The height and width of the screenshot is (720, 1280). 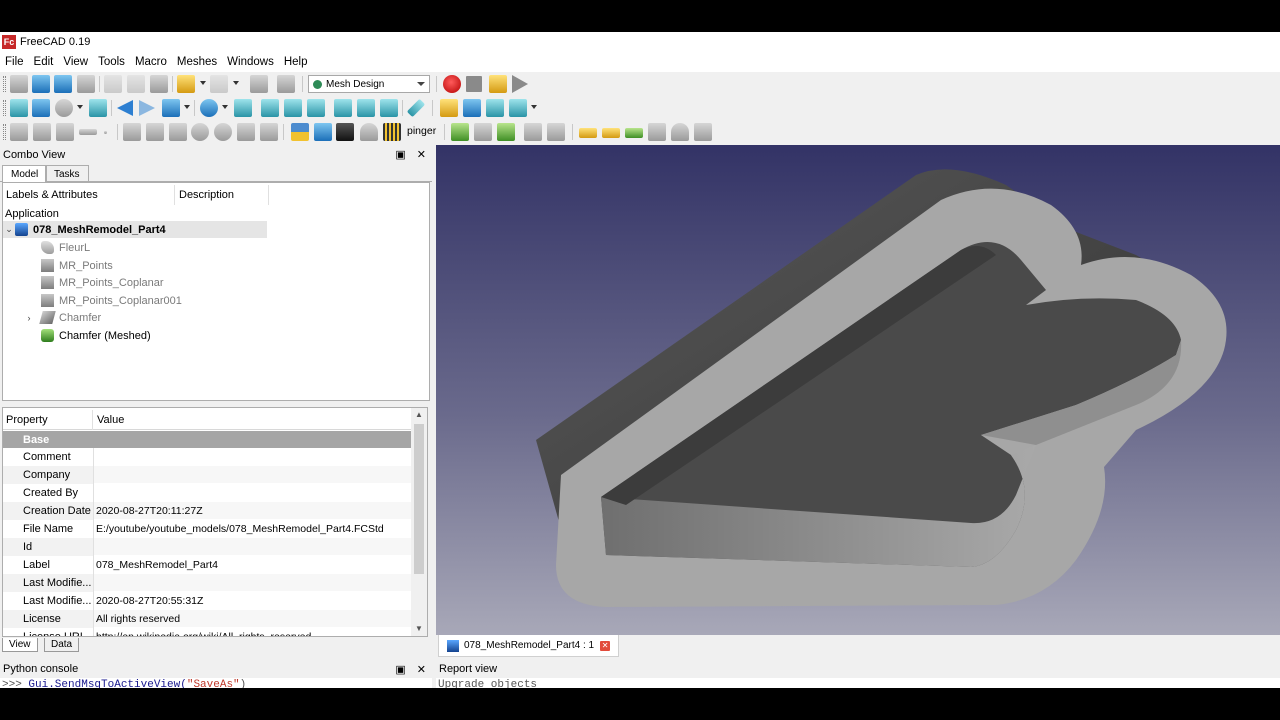 I want to click on view-isometric-icon, so click(x=243, y=108).